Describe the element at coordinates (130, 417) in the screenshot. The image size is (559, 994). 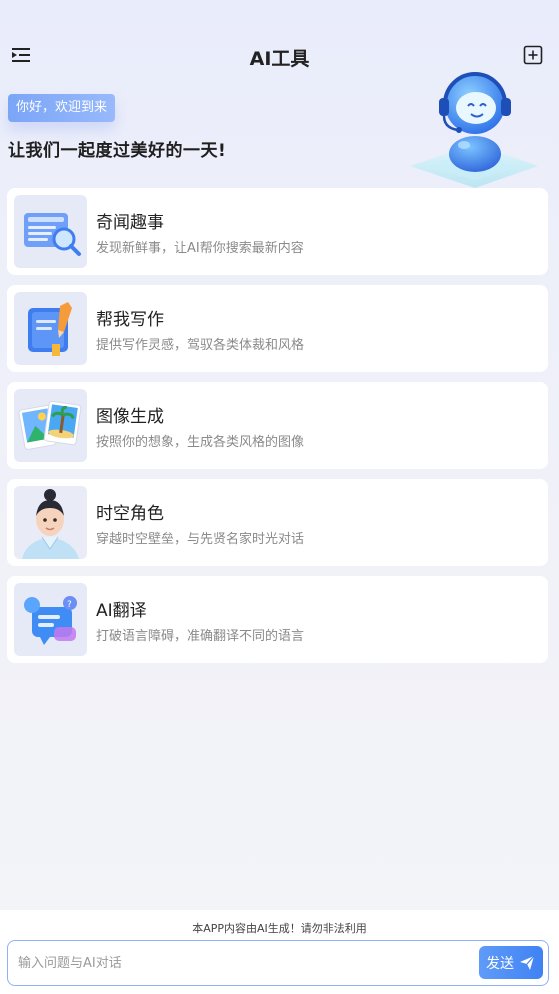
I see `tool-name: 图像生成` at that location.